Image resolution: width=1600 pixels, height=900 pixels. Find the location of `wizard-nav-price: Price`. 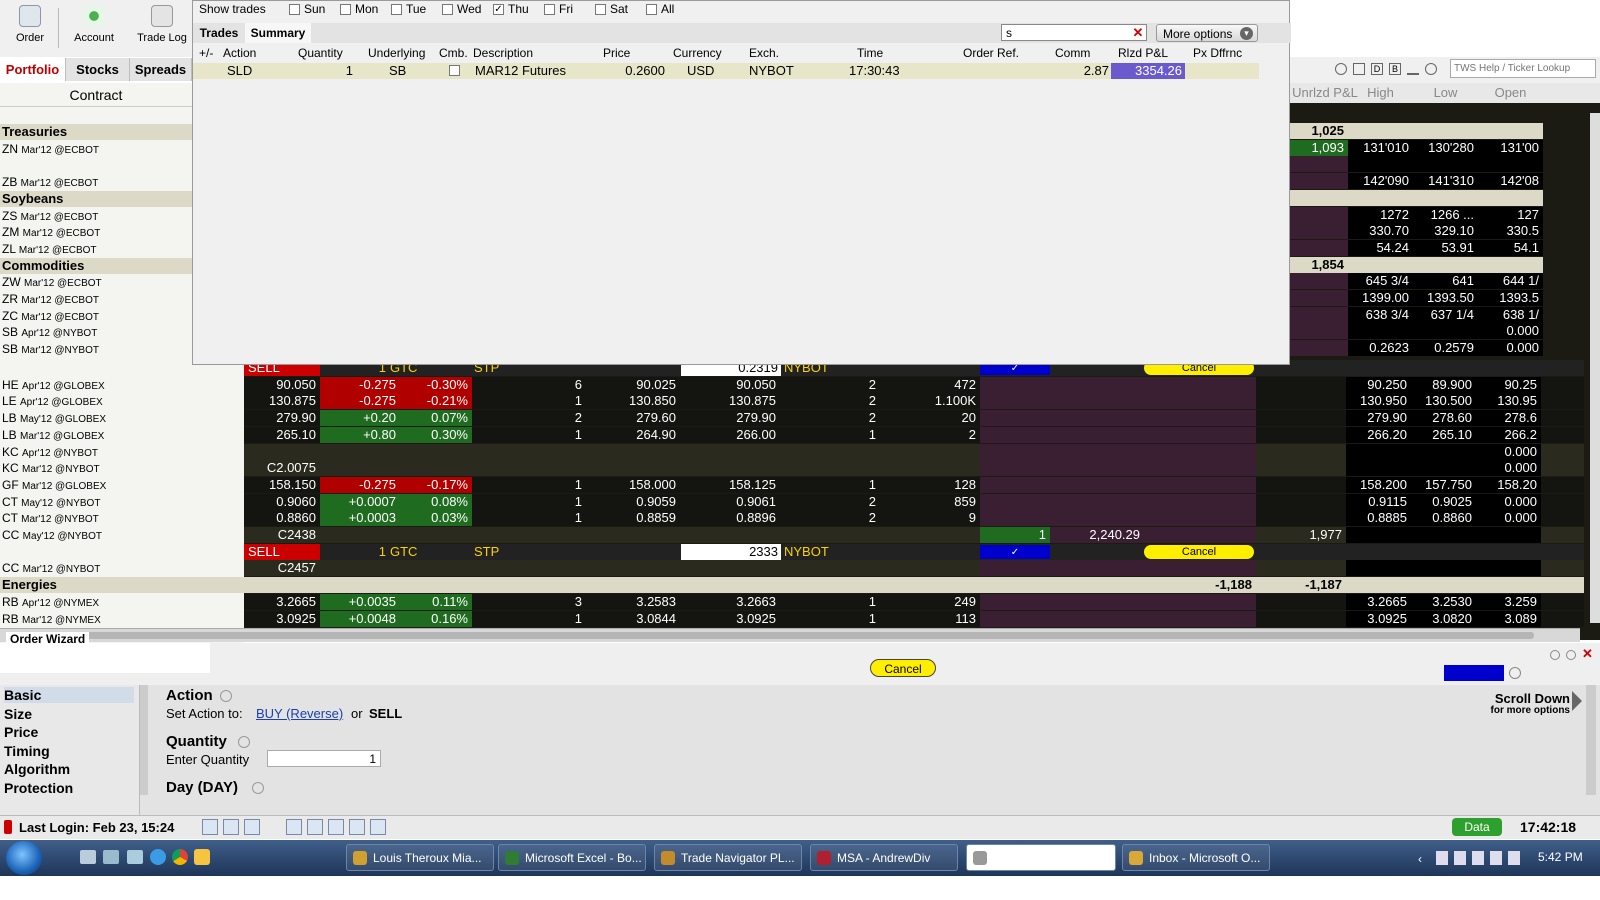

wizard-nav-price: Price is located at coordinates (69, 732).